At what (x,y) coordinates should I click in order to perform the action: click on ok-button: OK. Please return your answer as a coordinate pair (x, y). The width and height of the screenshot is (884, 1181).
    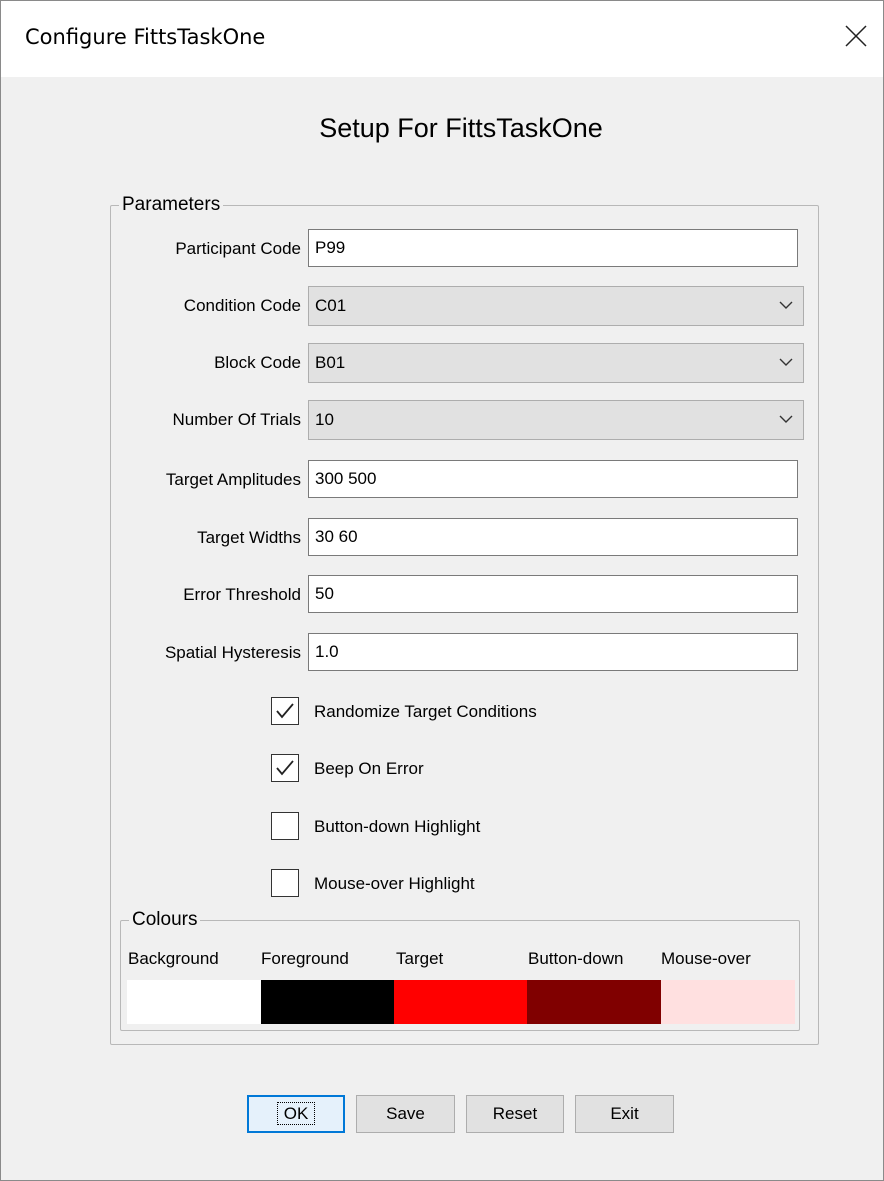
    Looking at the image, I should click on (296, 1114).